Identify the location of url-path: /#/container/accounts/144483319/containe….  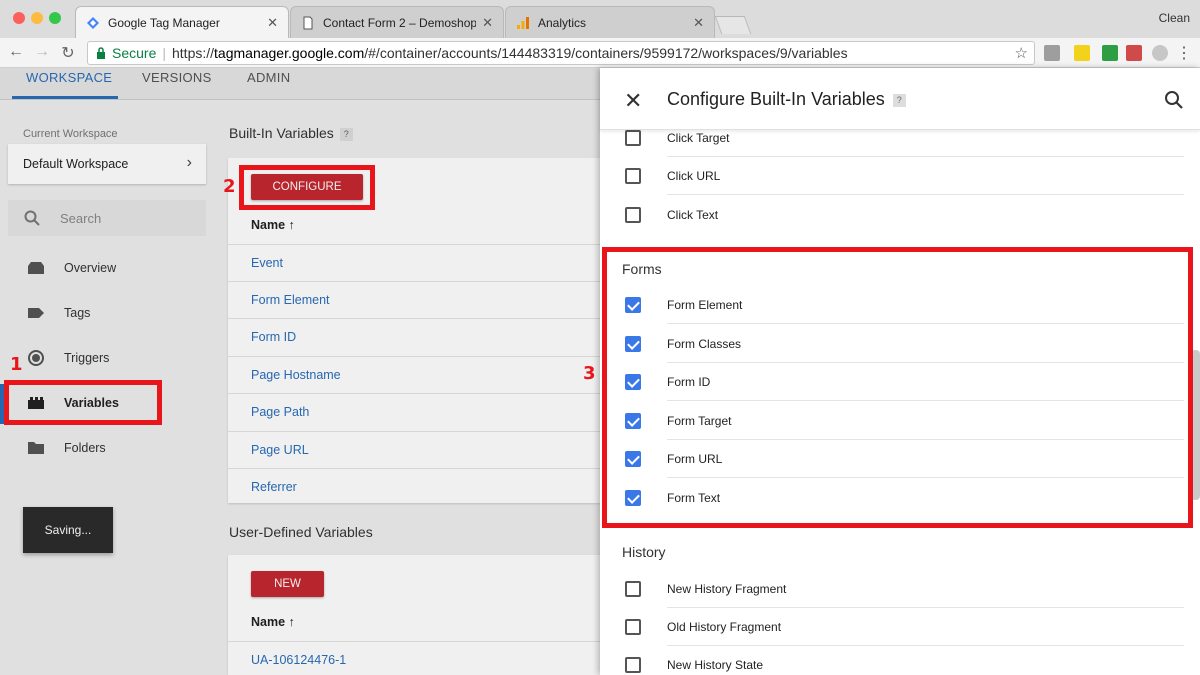
(606, 53).